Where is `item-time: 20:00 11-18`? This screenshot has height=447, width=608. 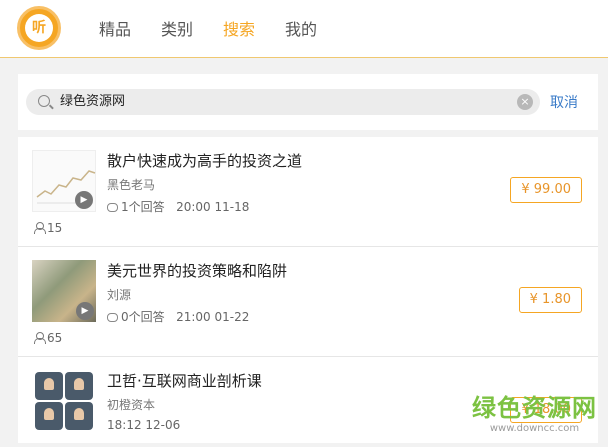 item-time: 20:00 11-18 is located at coordinates (213, 207).